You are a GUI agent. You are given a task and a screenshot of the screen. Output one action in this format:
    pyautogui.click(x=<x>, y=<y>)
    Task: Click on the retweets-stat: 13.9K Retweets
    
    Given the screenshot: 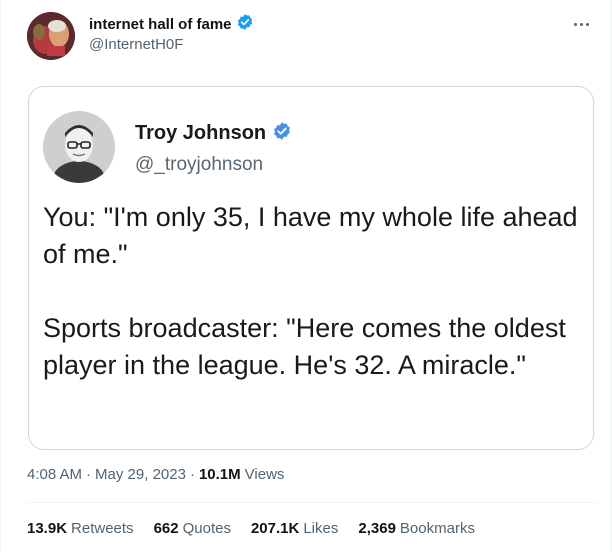 What is the action you would take?
    pyautogui.click(x=80, y=528)
    